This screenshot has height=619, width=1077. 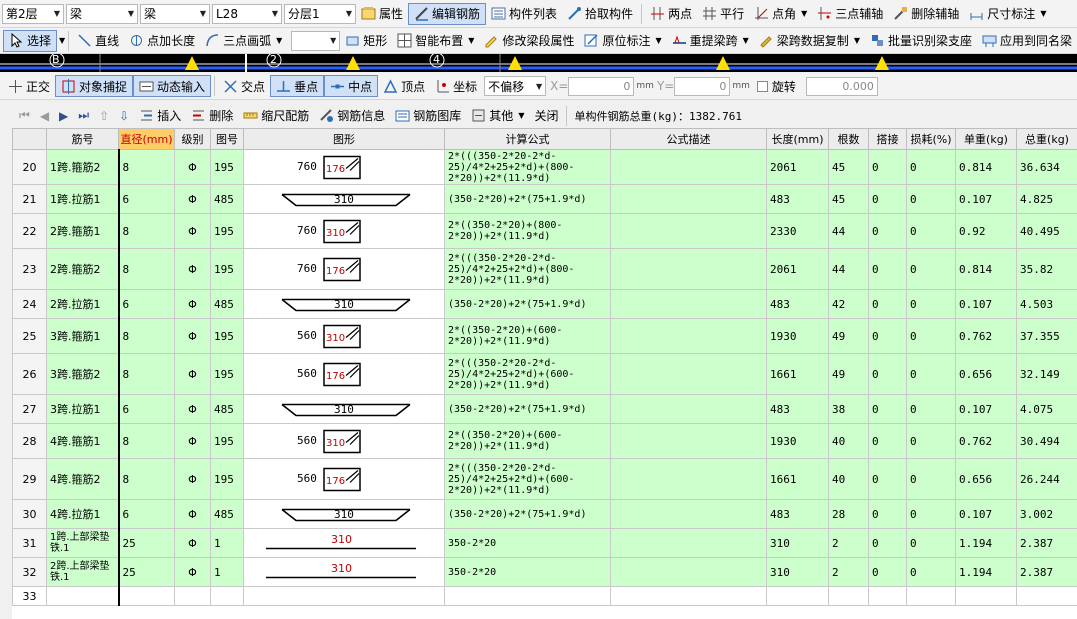 What do you see at coordinates (352, 116) in the screenshot?
I see `rebar-info-button: 钢筋信息` at bounding box center [352, 116].